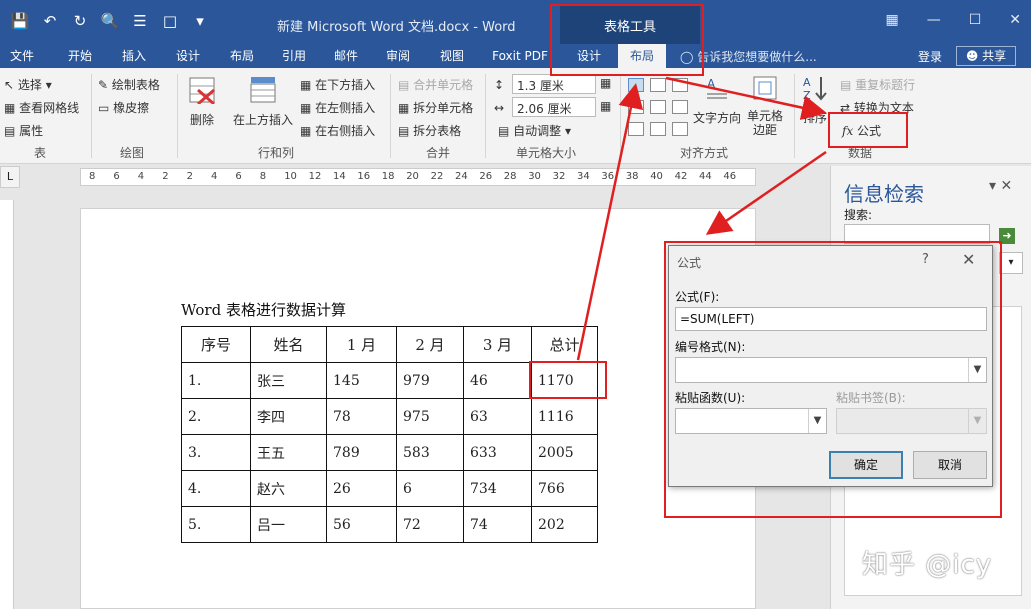  What do you see at coordinates (610, 222) in the screenshot?
I see `arrow-total-to-toolstab` at bounding box center [610, 222].